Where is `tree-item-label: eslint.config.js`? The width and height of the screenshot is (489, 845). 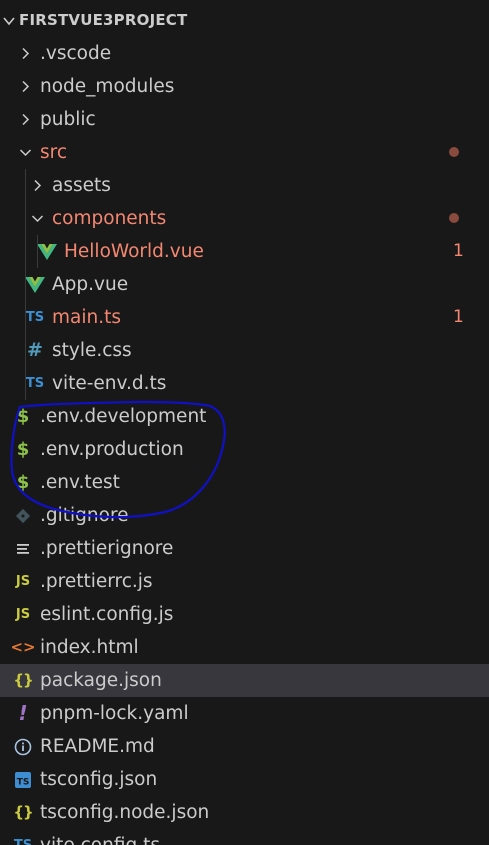
tree-item-label: eslint.config.js is located at coordinates (107, 614).